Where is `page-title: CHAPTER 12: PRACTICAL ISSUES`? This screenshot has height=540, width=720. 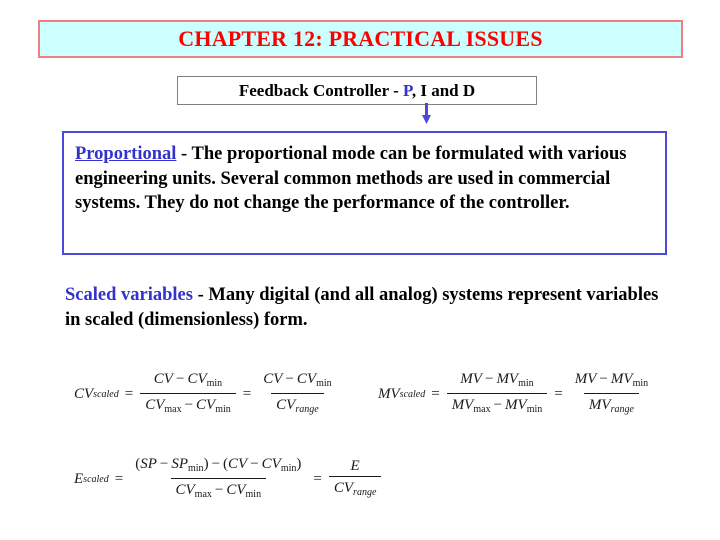 page-title: CHAPTER 12: PRACTICAL ISSUES is located at coordinates (360, 38).